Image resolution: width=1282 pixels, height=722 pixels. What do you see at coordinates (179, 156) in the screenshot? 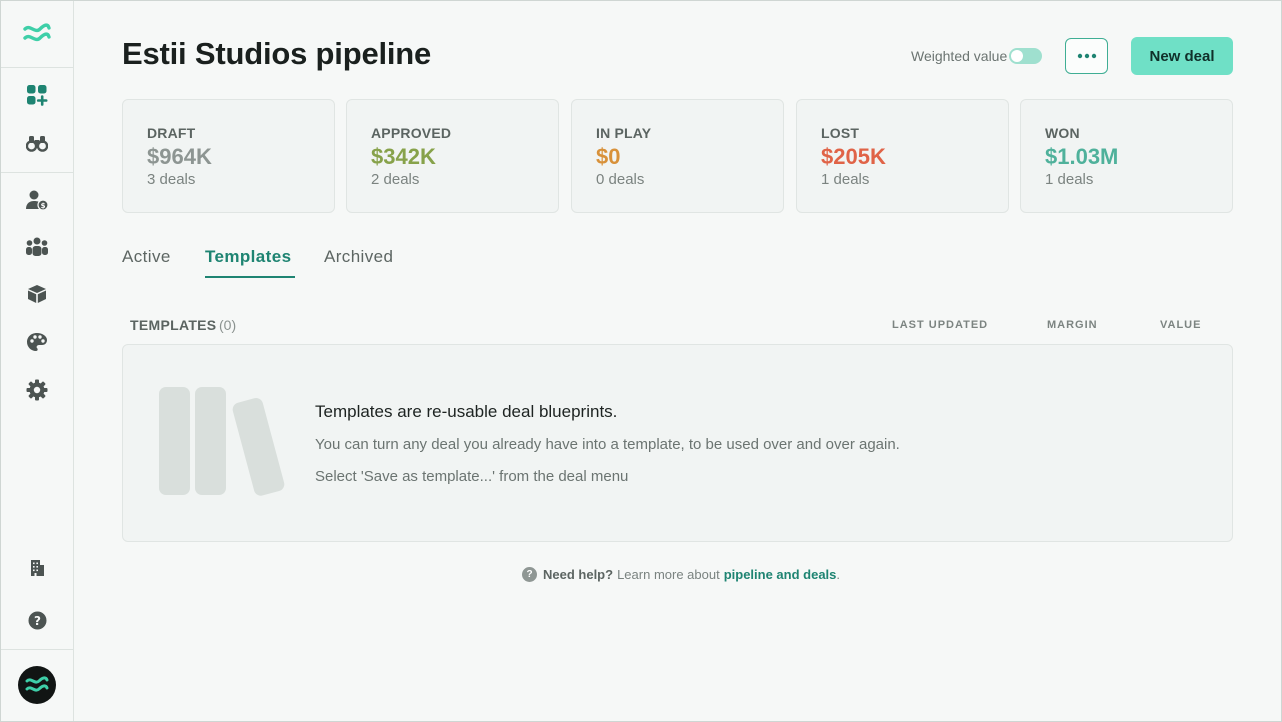
I see `stat-value: $964K` at bounding box center [179, 156].